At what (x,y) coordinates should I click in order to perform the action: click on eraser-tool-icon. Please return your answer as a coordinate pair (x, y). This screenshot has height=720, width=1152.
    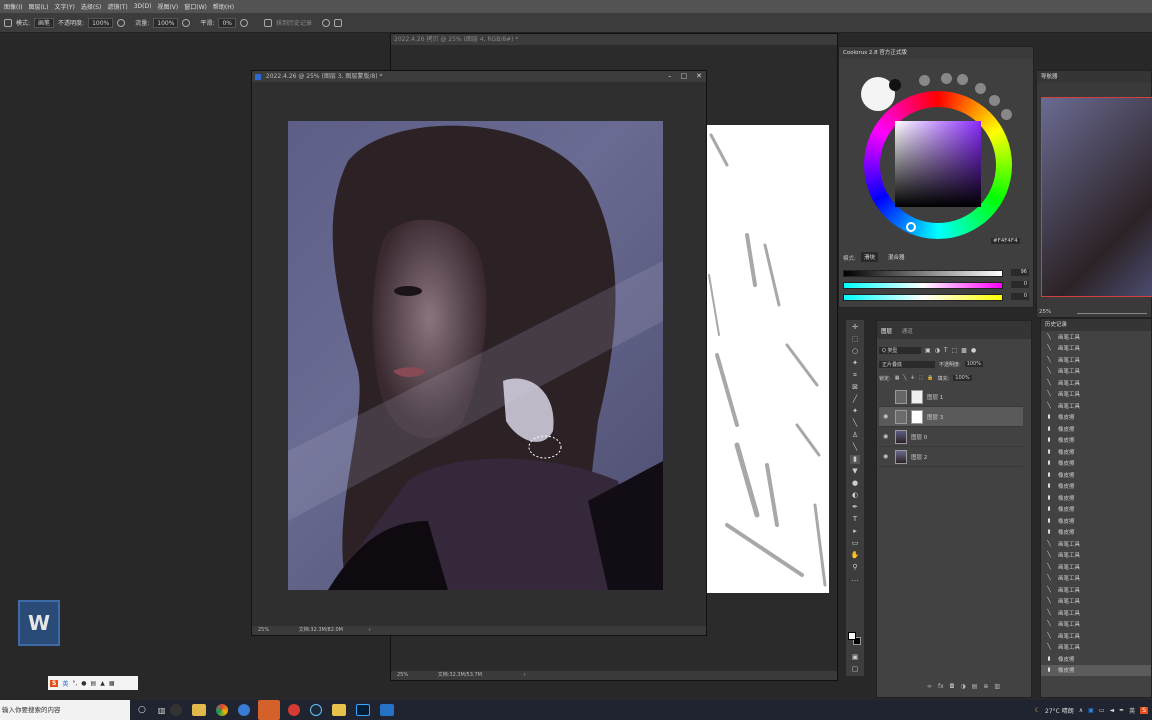
    Looking at the image, I should click on (8, 22).